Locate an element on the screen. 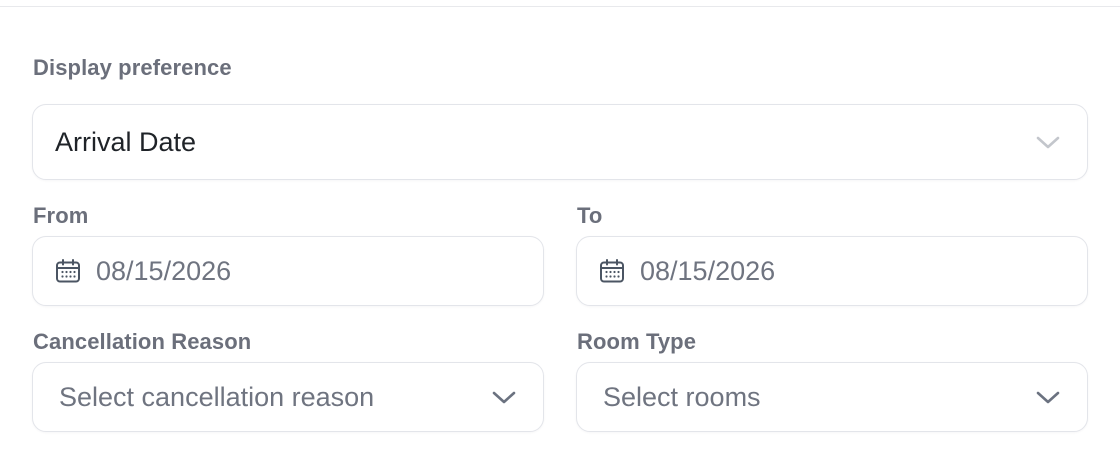  room-type-placeholder: Select rooms is located at coordinates (682, 396).